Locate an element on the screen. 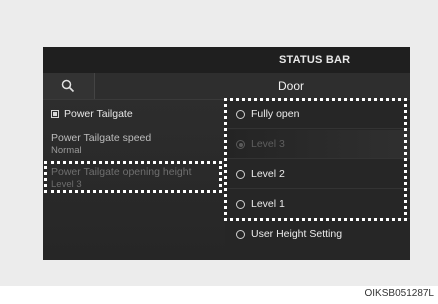 Image resolution: width=438 pixels, height=304 pixels. search-icon is located at coordinates (68, 86).